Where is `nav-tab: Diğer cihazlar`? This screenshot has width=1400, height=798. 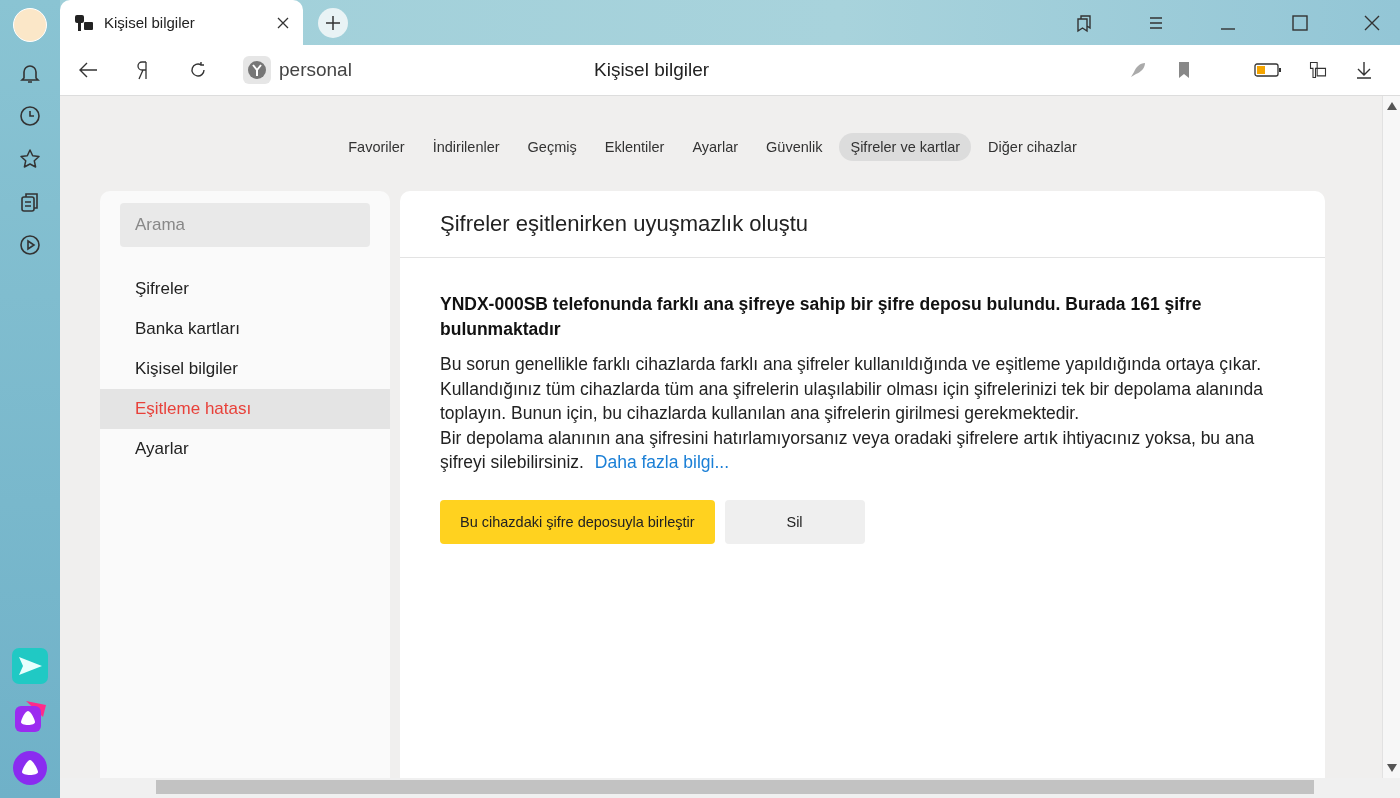 nav-tab: Diğer cihazlar is located at coordinates (1032, 147).